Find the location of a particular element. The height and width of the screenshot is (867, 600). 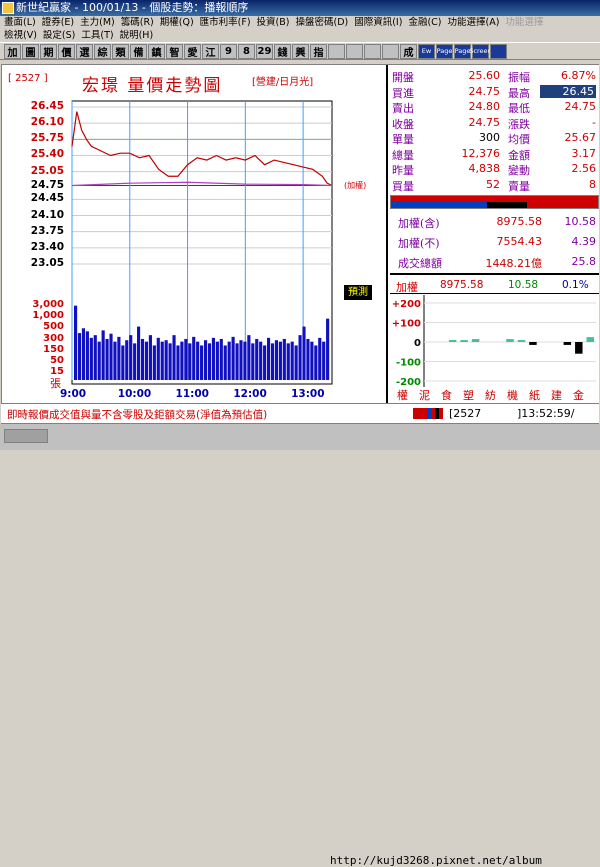

volume-tick-label: 15 is located at coordinates (57, 371).